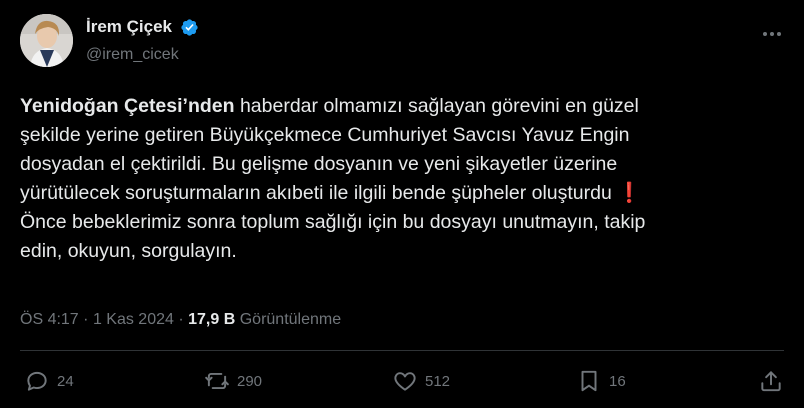 This screenshot has width=804, height=408. I want to click on retweet-button: 290, so click(233, 381).